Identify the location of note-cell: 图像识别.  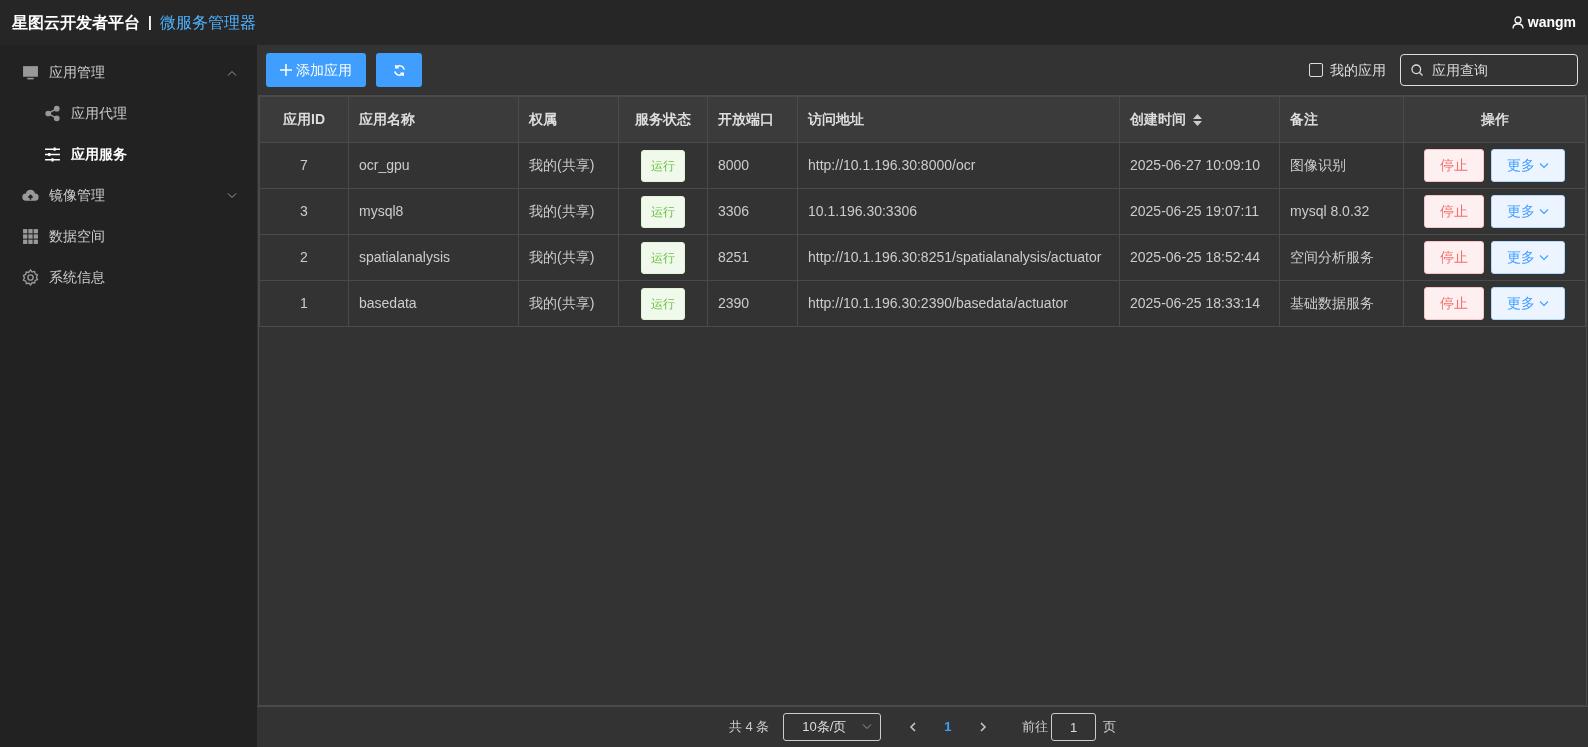
(1318, 165).